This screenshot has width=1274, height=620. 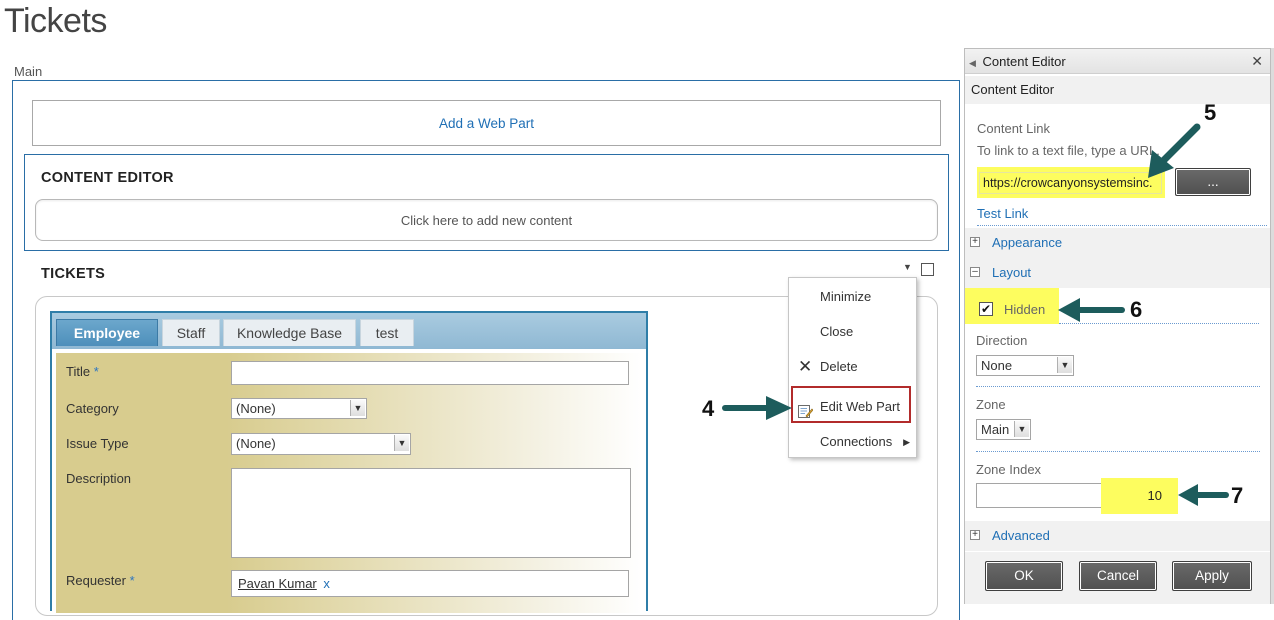 I want to click on callout-number-7: 7, so click(x=1237, y=495).